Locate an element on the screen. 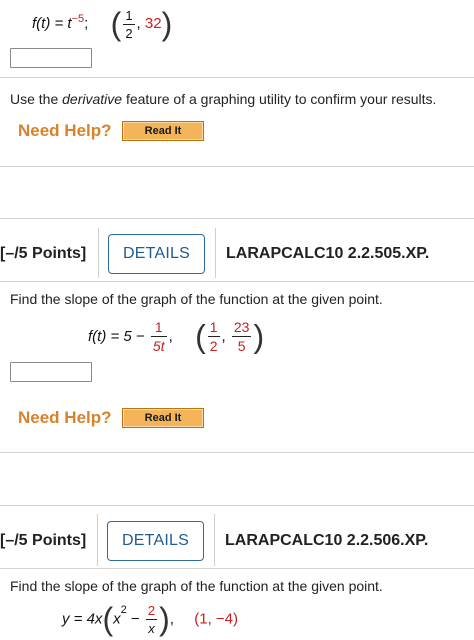  problem2-point-y: 23 5 is located at coordinates (241, 336).